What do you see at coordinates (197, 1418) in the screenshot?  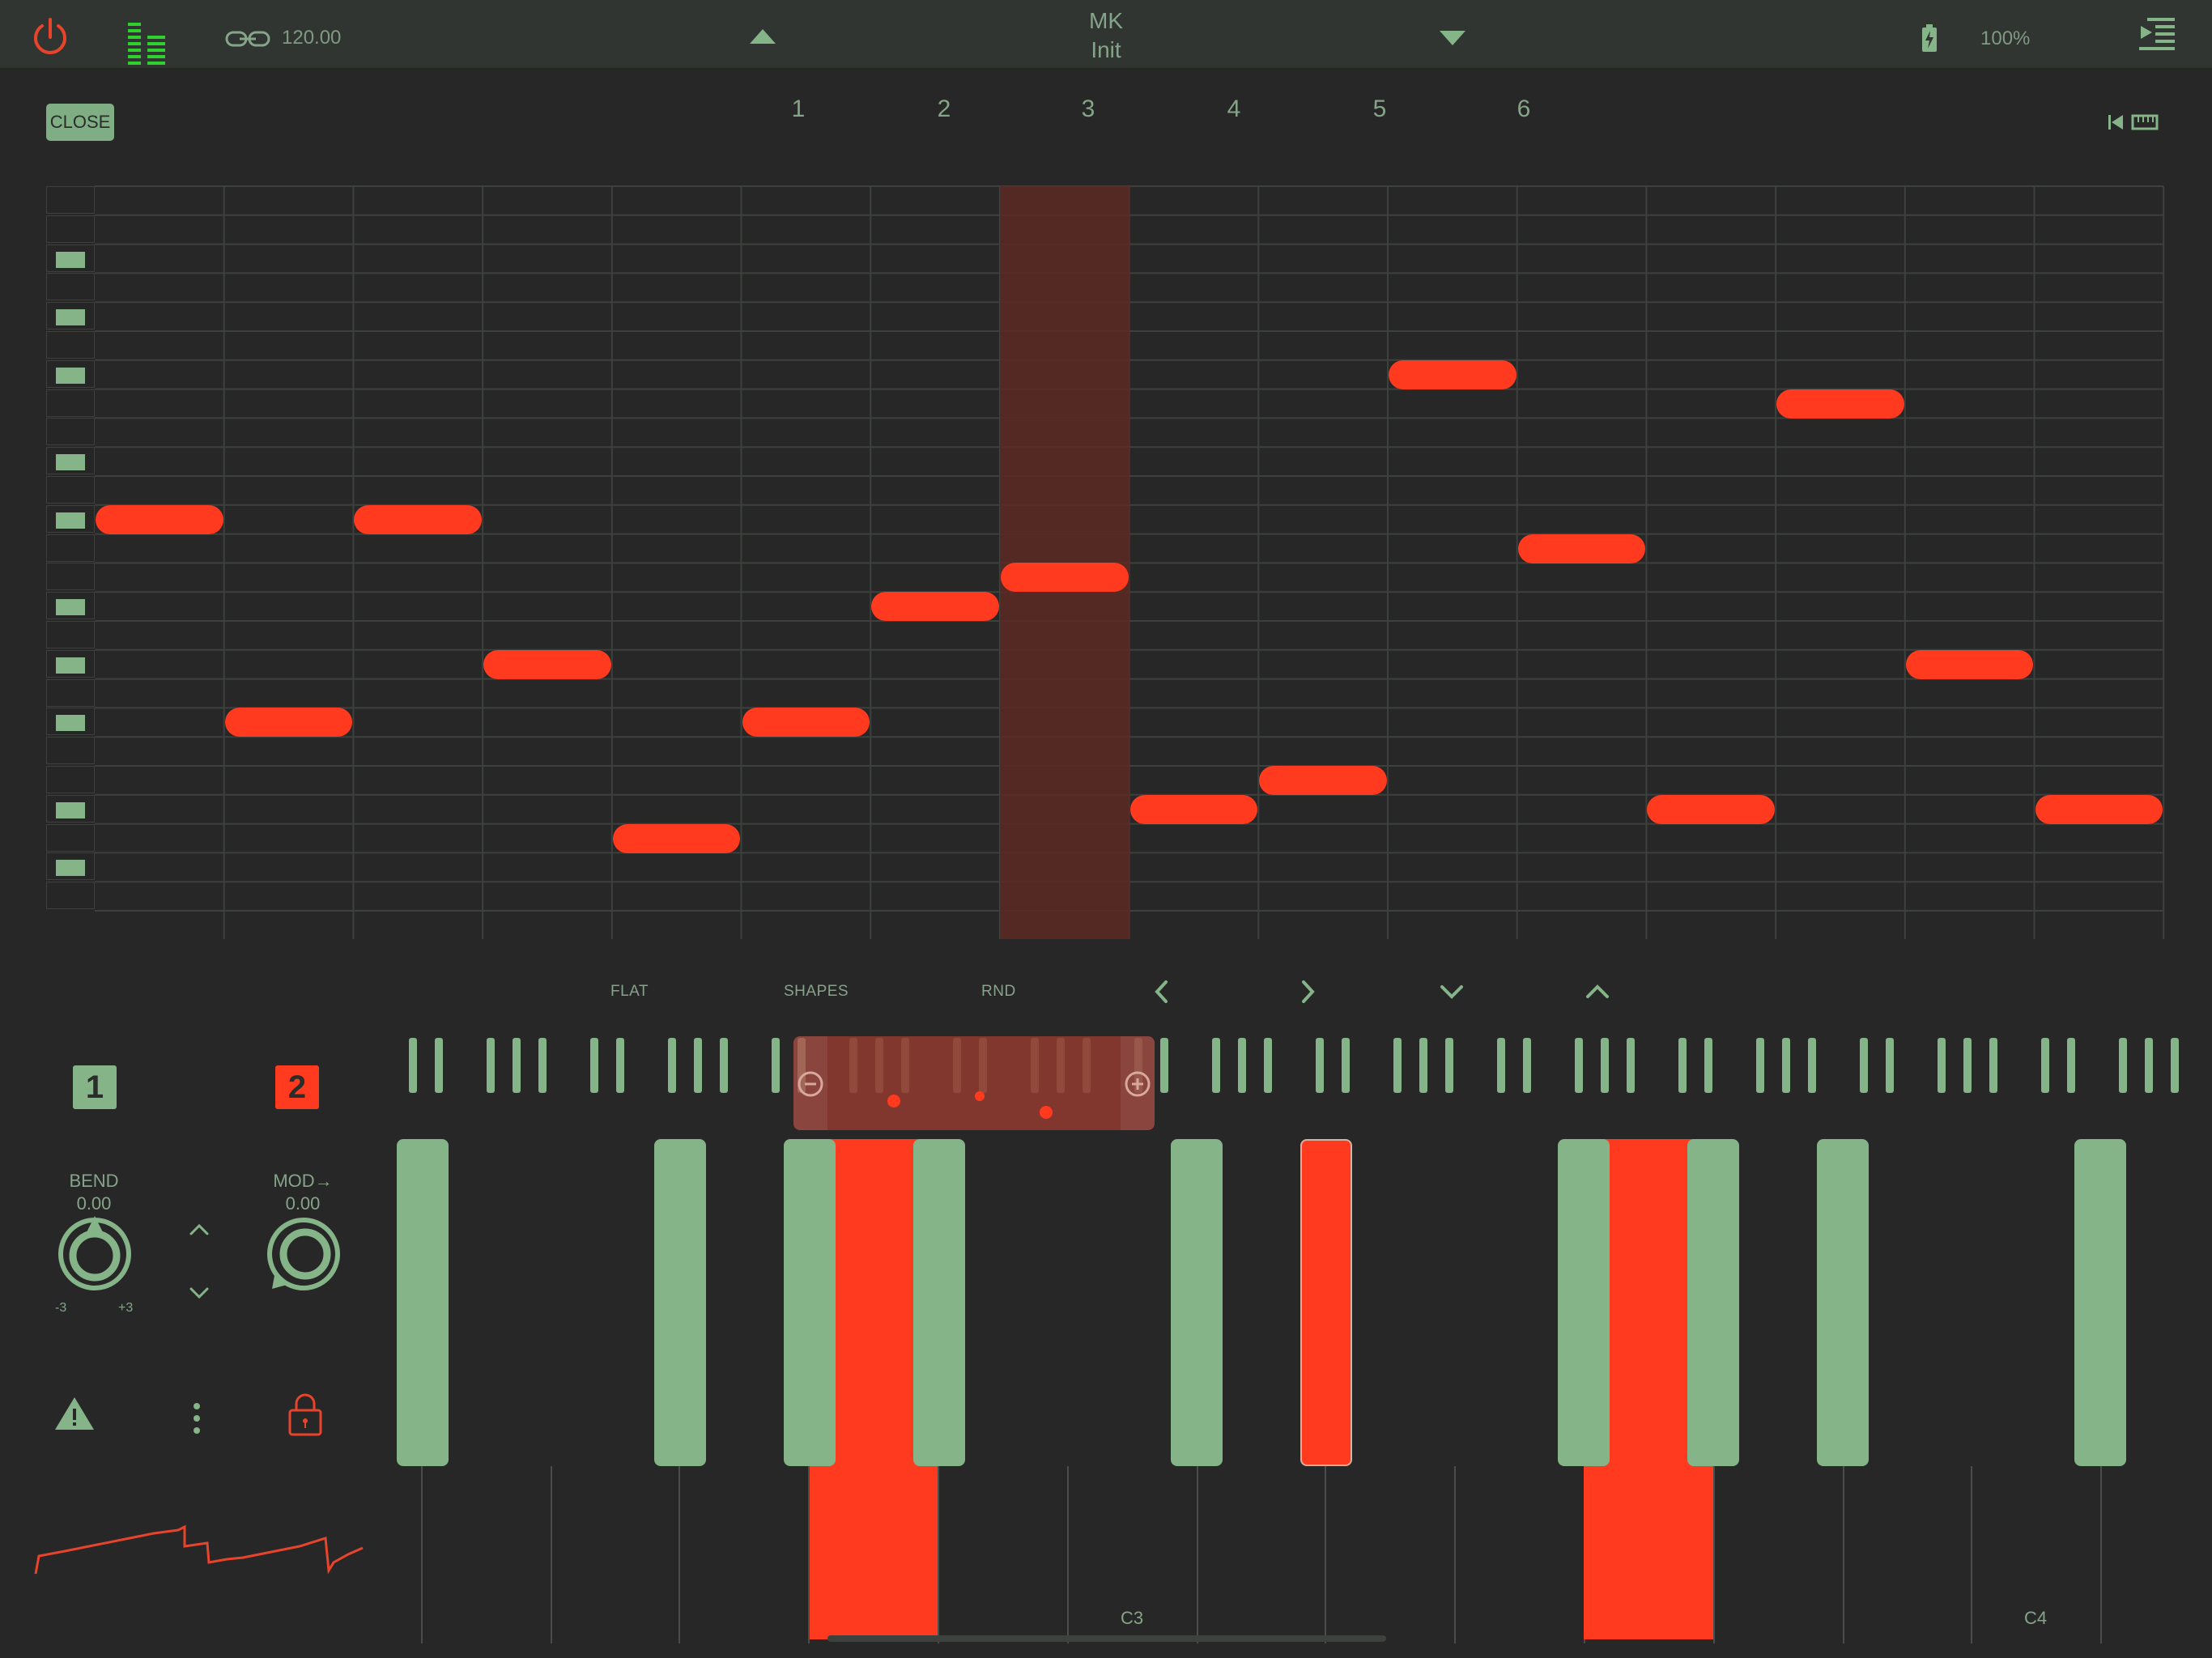 I see `more-options-icon` at bounding box center [197, 1418].